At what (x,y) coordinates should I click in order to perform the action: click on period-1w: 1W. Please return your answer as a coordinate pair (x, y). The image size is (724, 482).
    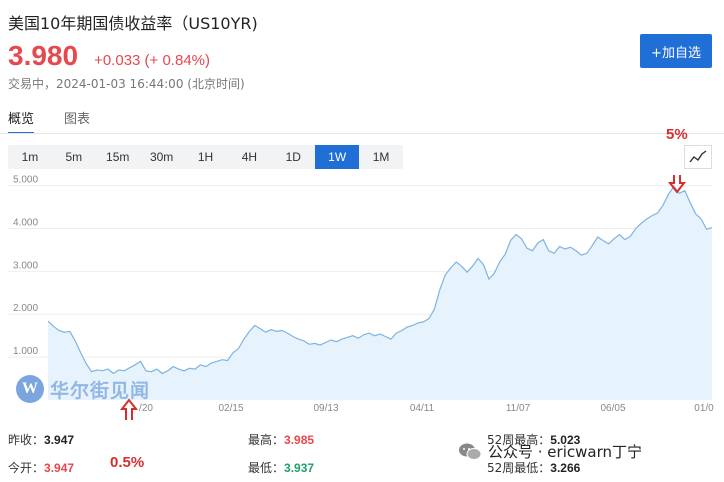
    Looking at the image, I should click on (337, 157).